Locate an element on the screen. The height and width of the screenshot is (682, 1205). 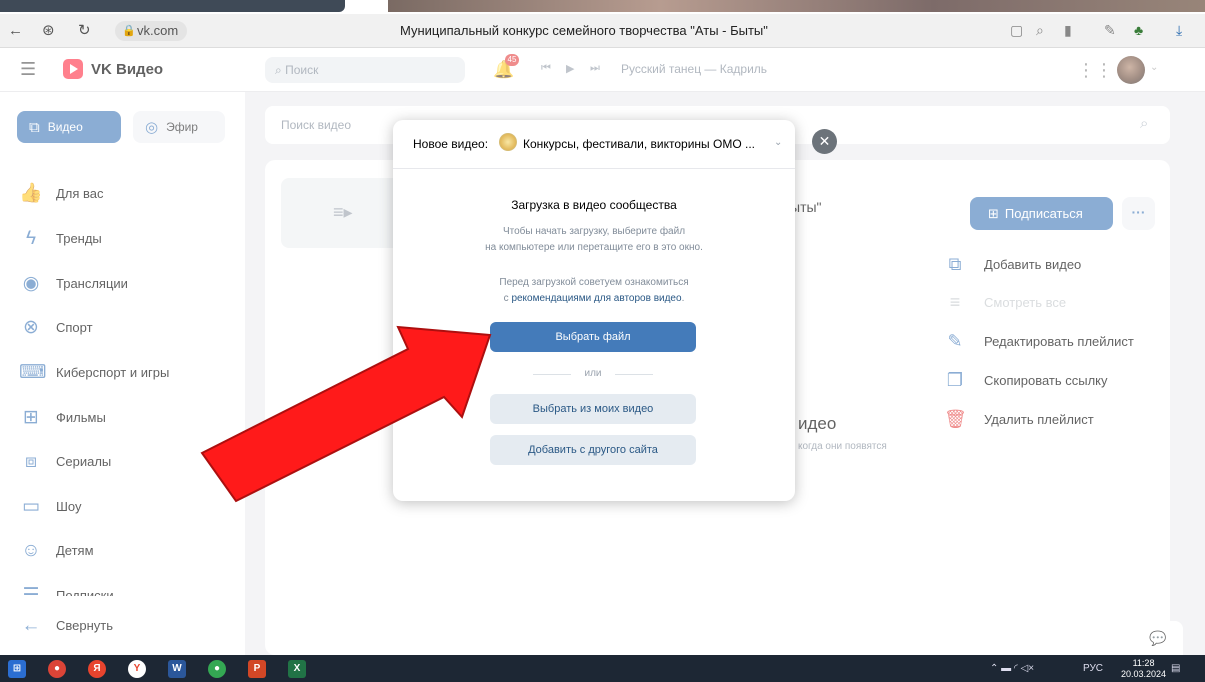
clock: 11:28 20.03.2024 is located at coordinates (1143, 669).